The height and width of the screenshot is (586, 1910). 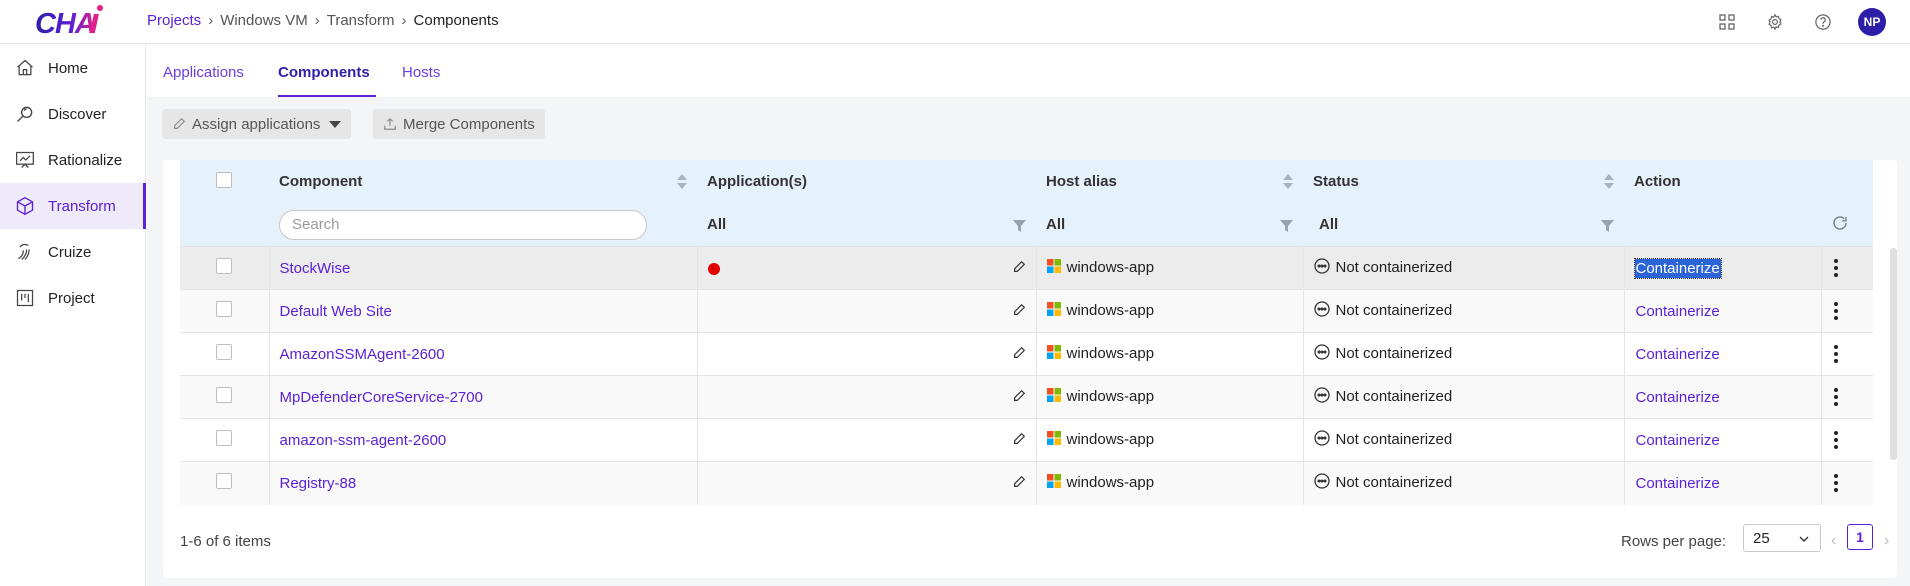 What do you see at coordinates (757, 181) in the screenshot?
I see `header-applications-label: Application(s)` at bounding box center [757, 181].